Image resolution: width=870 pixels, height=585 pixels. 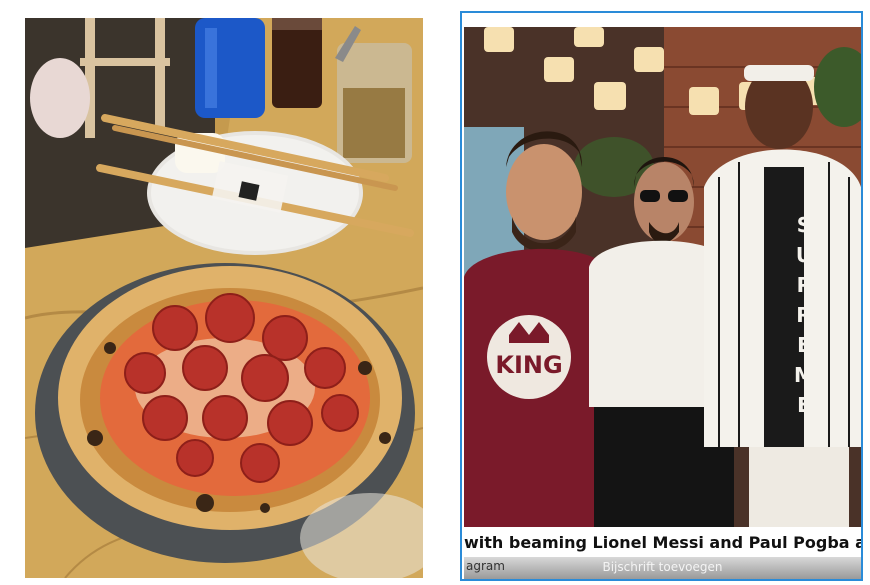 I want to click on jacket-letter: S, so click(x=804, y=225).